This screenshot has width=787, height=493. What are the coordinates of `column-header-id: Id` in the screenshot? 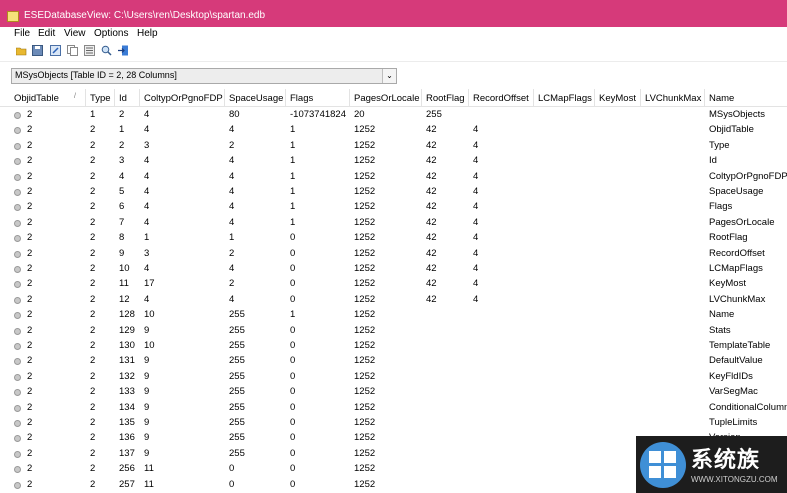 It's located at (123, 98).